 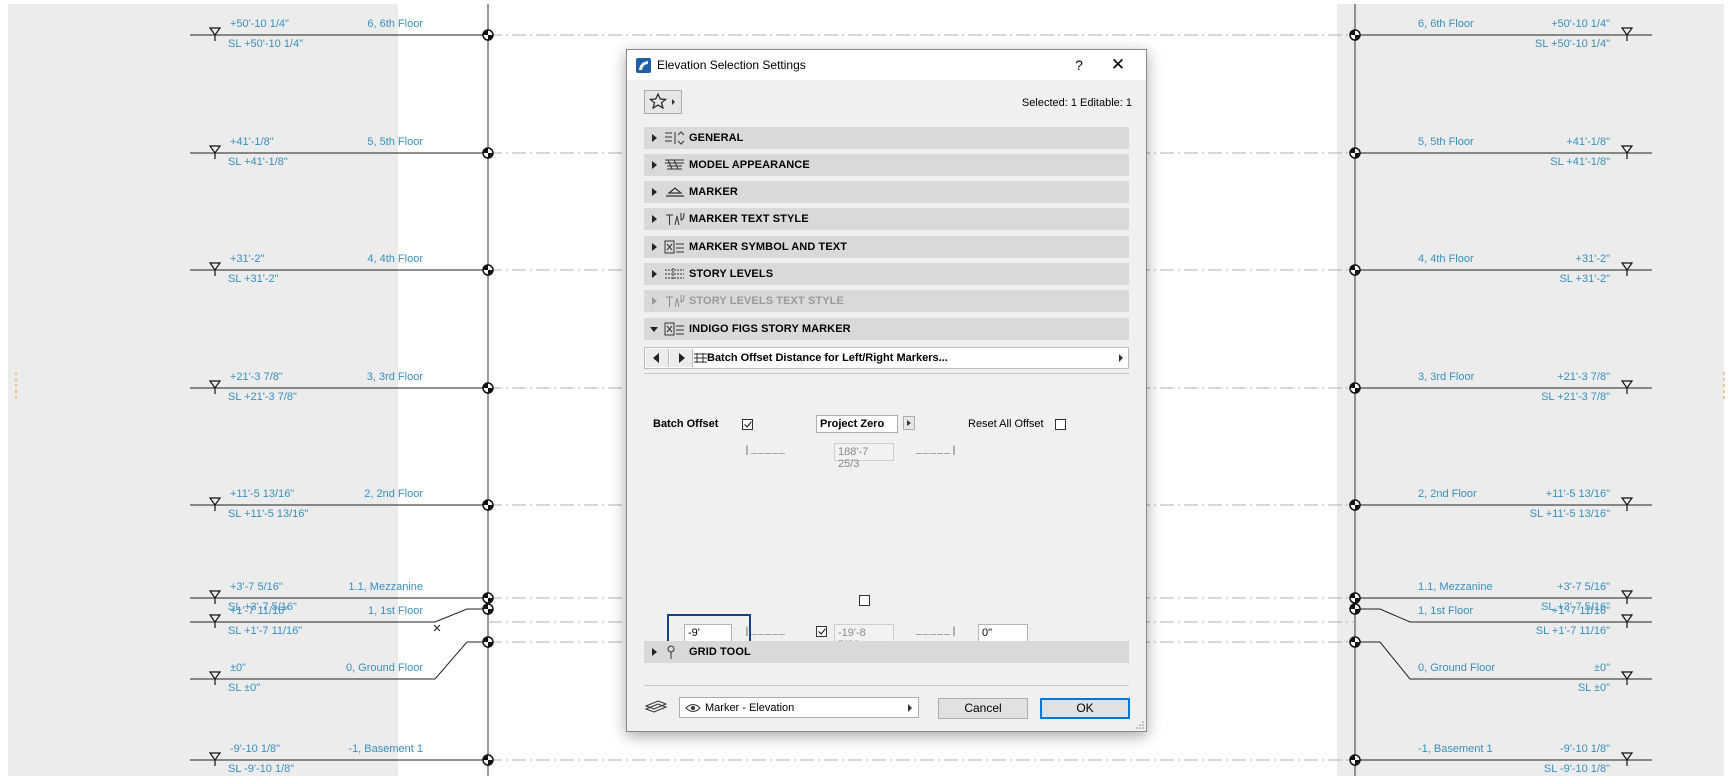 What do you see at coordinates (1060, 424) in the screenshot?
I see `reset-all-offset-checkbox` at bounding box center [1060, 424].